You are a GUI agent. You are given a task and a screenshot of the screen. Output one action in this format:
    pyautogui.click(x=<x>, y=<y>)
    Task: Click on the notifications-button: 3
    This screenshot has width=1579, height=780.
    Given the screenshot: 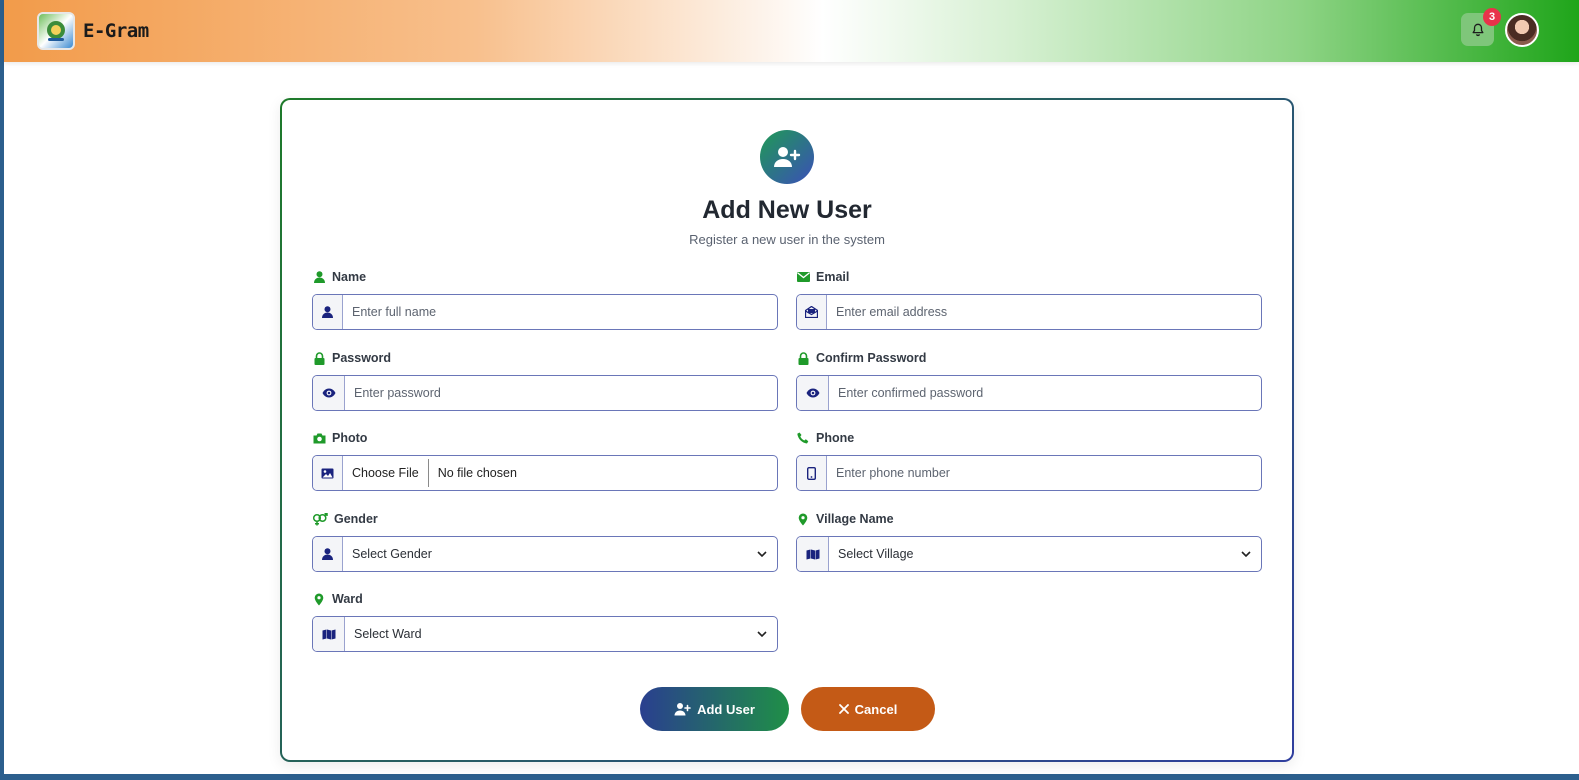 What is the action you would take?
    pyautogui.click(x=1481, y=27)
    